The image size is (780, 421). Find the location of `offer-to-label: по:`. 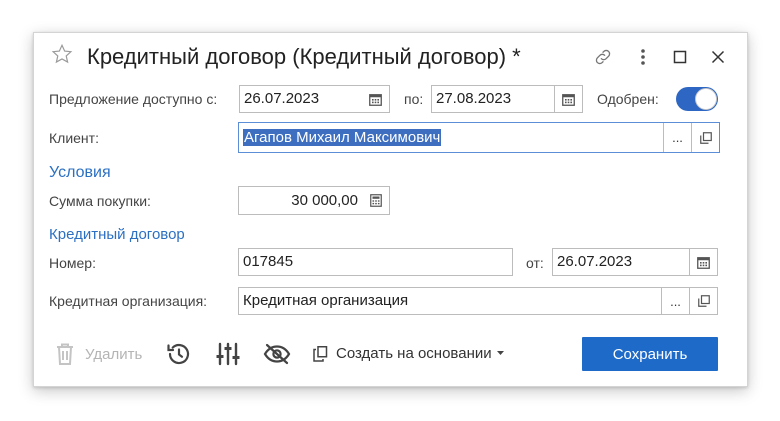

offer-to-label: по: is located at coordinates (414, 99).